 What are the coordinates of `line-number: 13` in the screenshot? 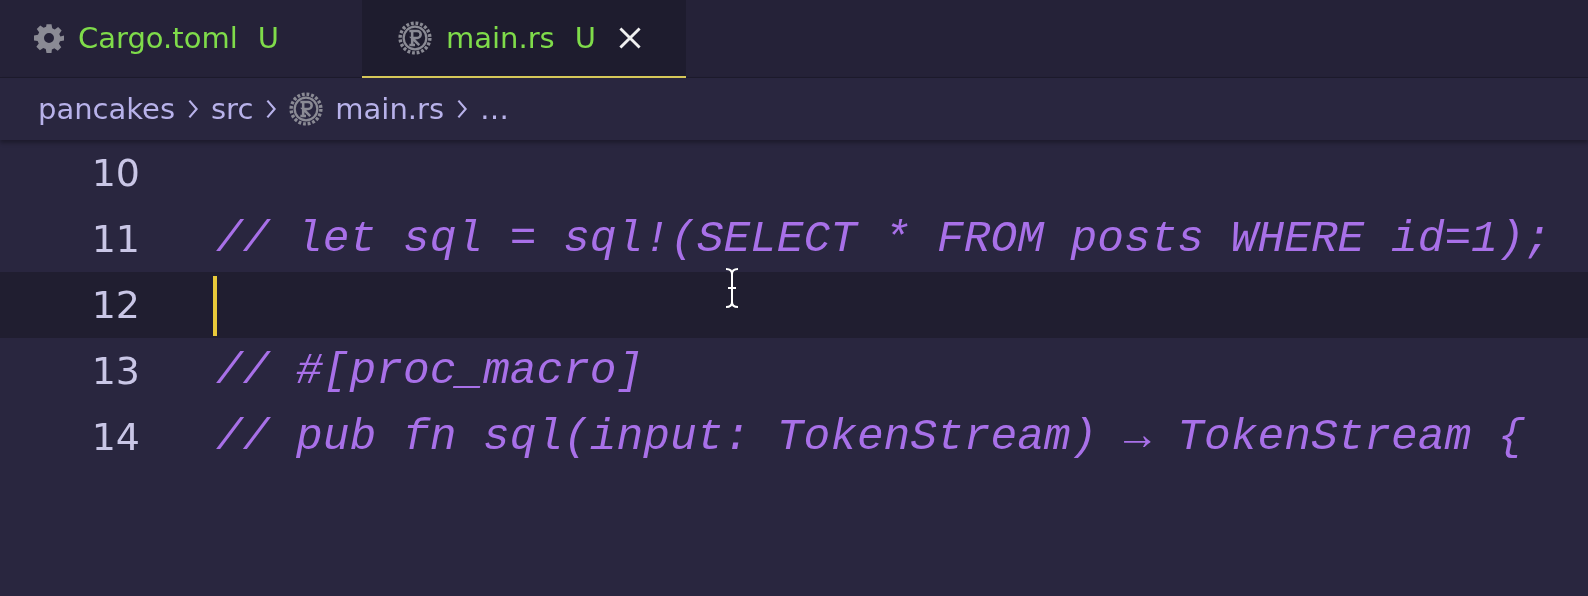 It's located at (115, 371).